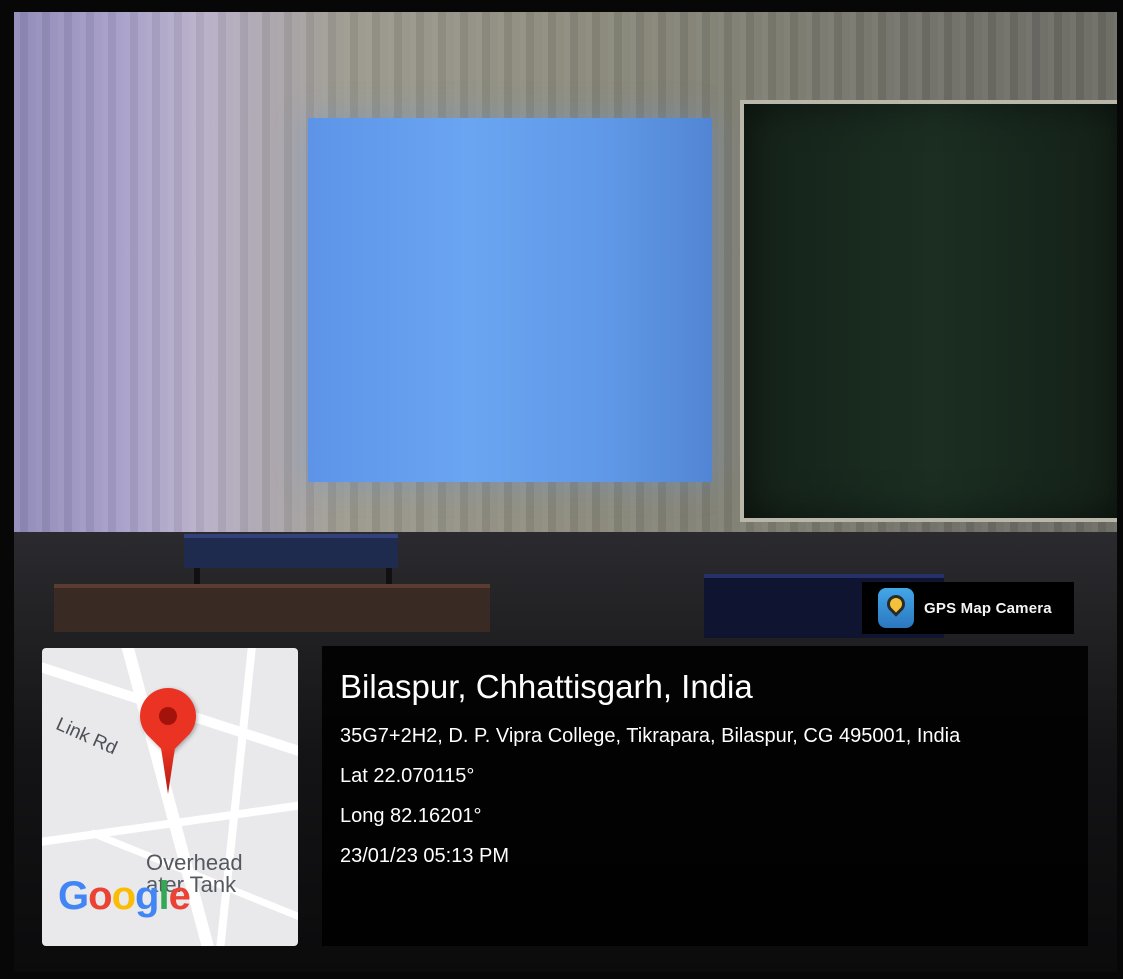  I want to click on app-watermark: GPS Map Camera, so click(968, 608).